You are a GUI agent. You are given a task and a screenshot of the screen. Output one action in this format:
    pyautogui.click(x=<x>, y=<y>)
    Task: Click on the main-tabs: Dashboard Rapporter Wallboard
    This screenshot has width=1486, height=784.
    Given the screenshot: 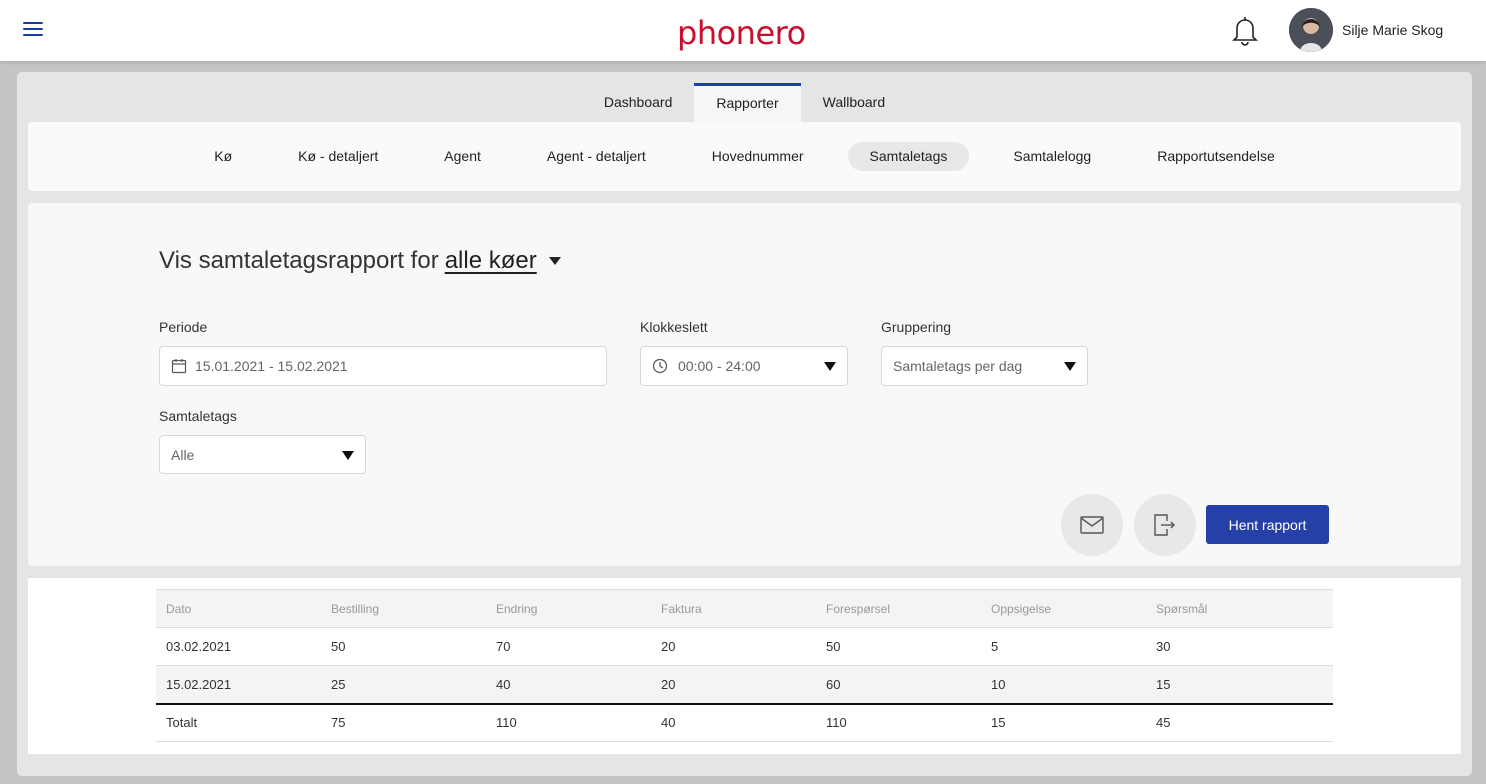 What is the action you would take?
    pyautogui.click(x=744, y=102)
    